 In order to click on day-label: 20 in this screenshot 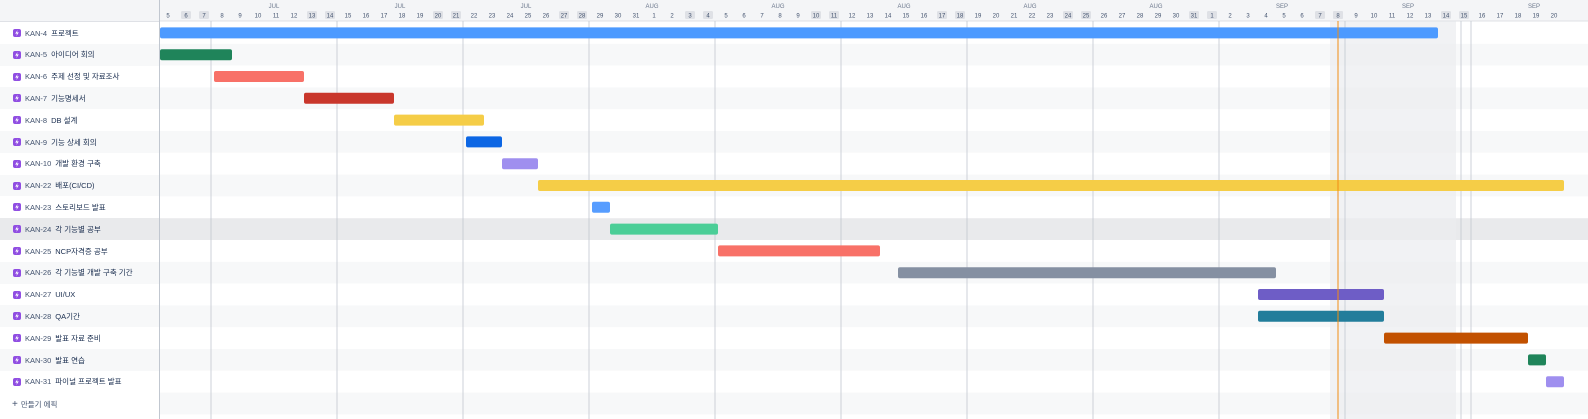, I will do `click(1554, 17)`.